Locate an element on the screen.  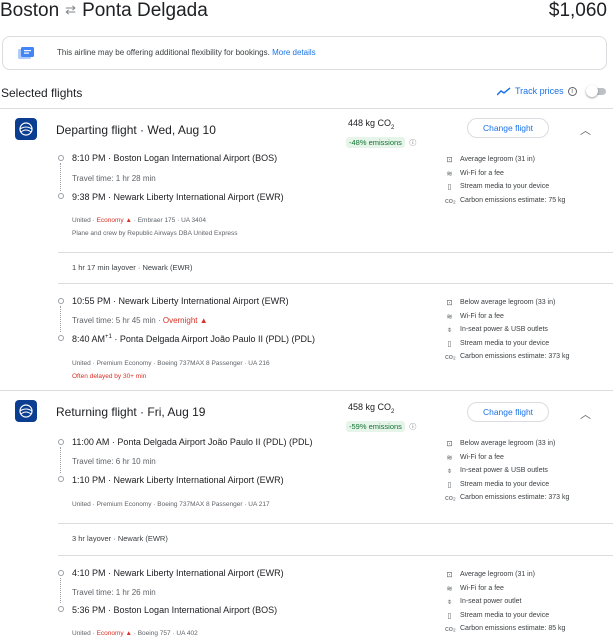
returning-date: Fri, Aug 19 is located at coordinates (176, 412).